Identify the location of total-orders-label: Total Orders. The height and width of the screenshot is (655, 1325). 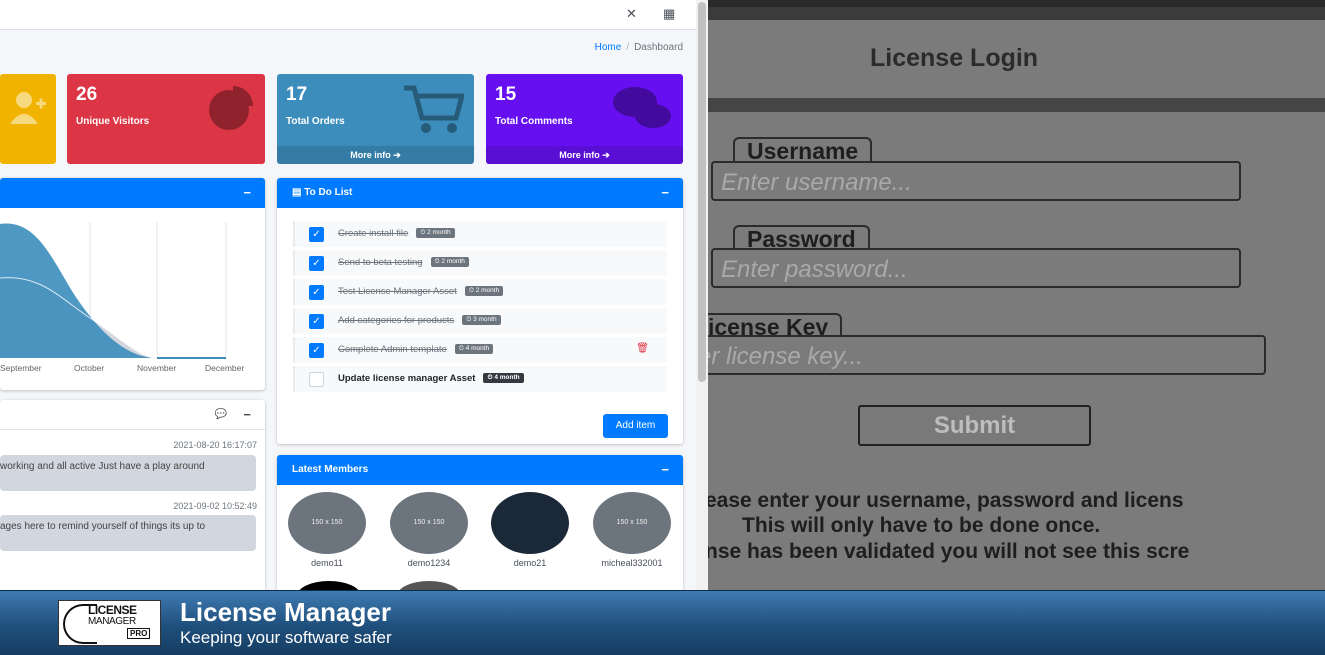
(315, 121).